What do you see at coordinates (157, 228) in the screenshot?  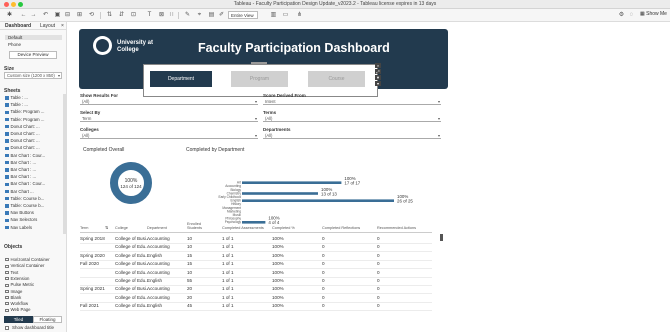 I see `table-header: Department` at bounding box center [157, 228].